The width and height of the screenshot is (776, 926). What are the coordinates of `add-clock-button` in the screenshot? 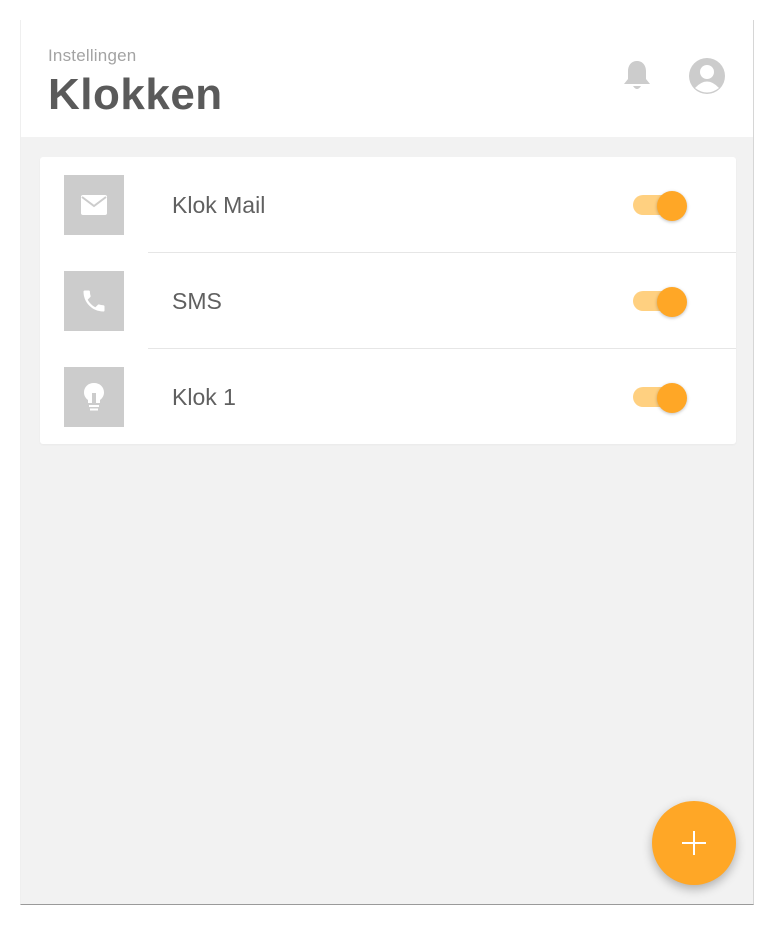 It's located at (694, 843).